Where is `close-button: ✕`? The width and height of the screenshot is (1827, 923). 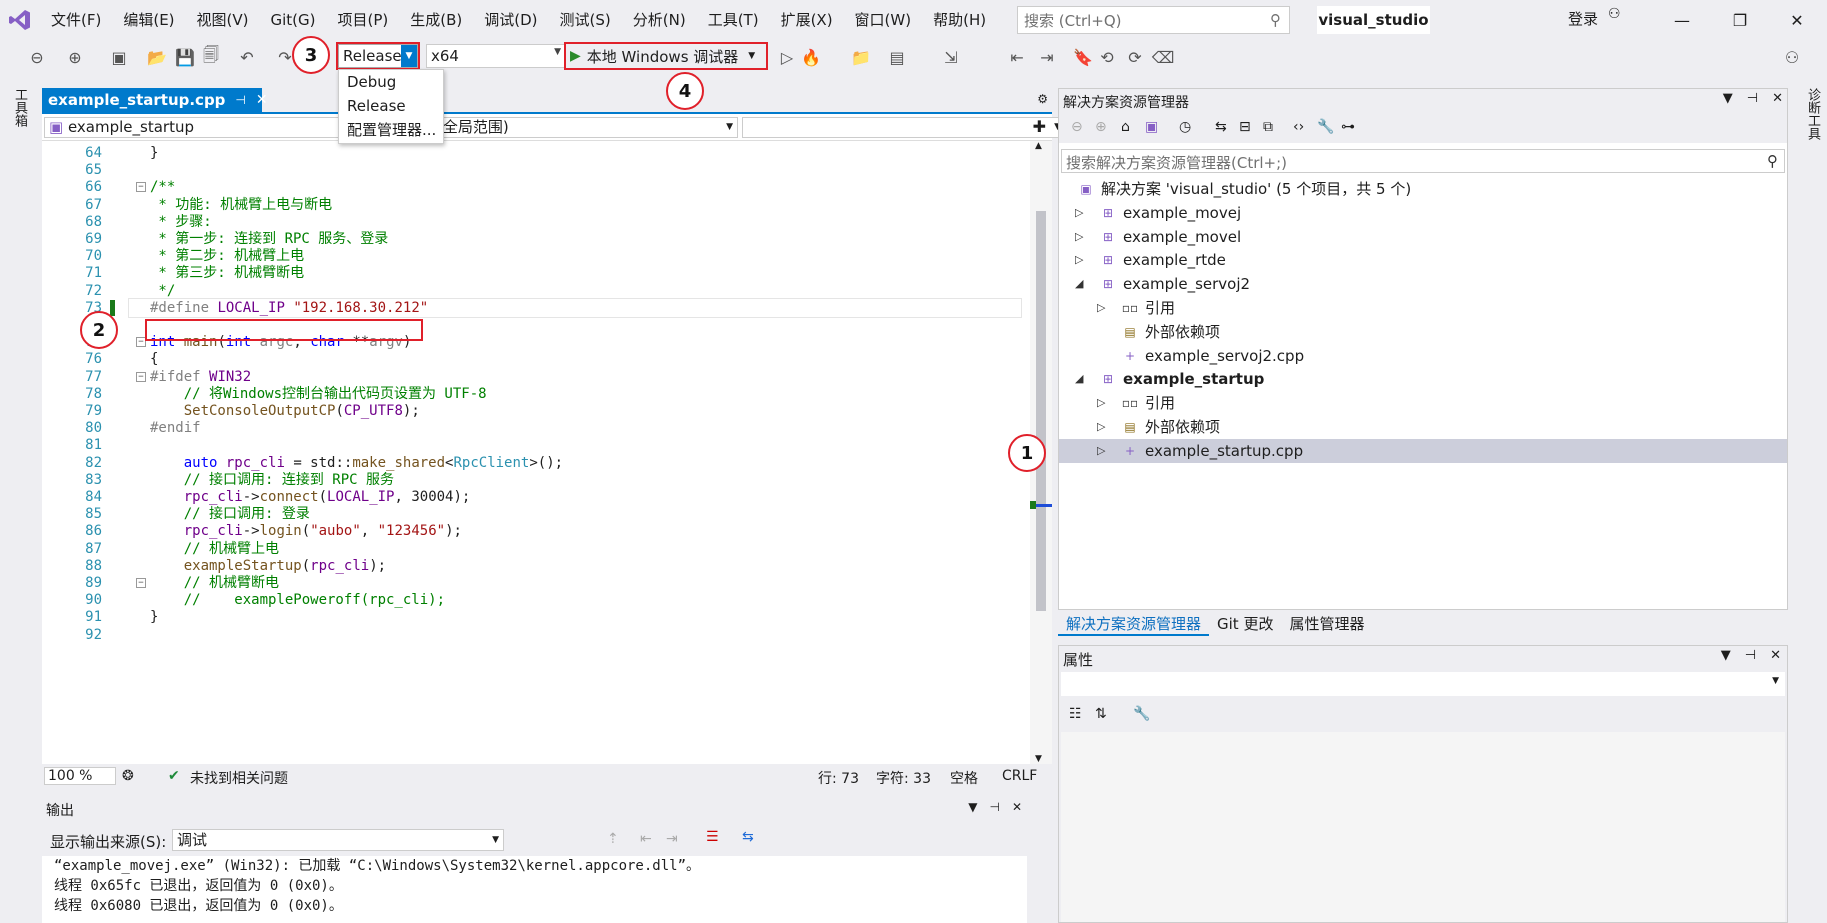
close-button: ✕ is located at coordinates (1797, 20).